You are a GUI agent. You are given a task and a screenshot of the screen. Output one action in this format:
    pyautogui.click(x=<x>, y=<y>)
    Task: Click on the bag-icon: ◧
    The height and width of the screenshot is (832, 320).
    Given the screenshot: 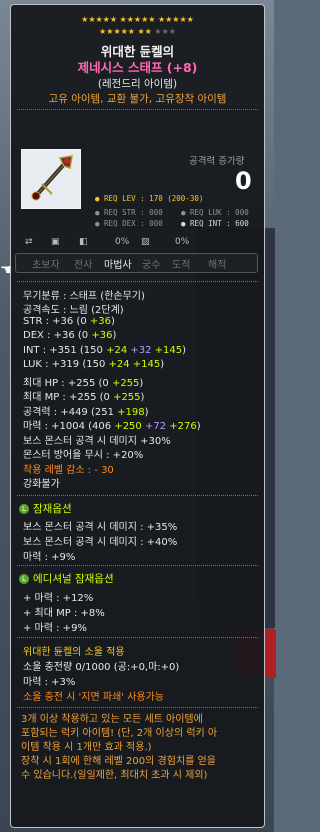 What is the action you would take?
    pyautogui.click(x=83, y=242)
    